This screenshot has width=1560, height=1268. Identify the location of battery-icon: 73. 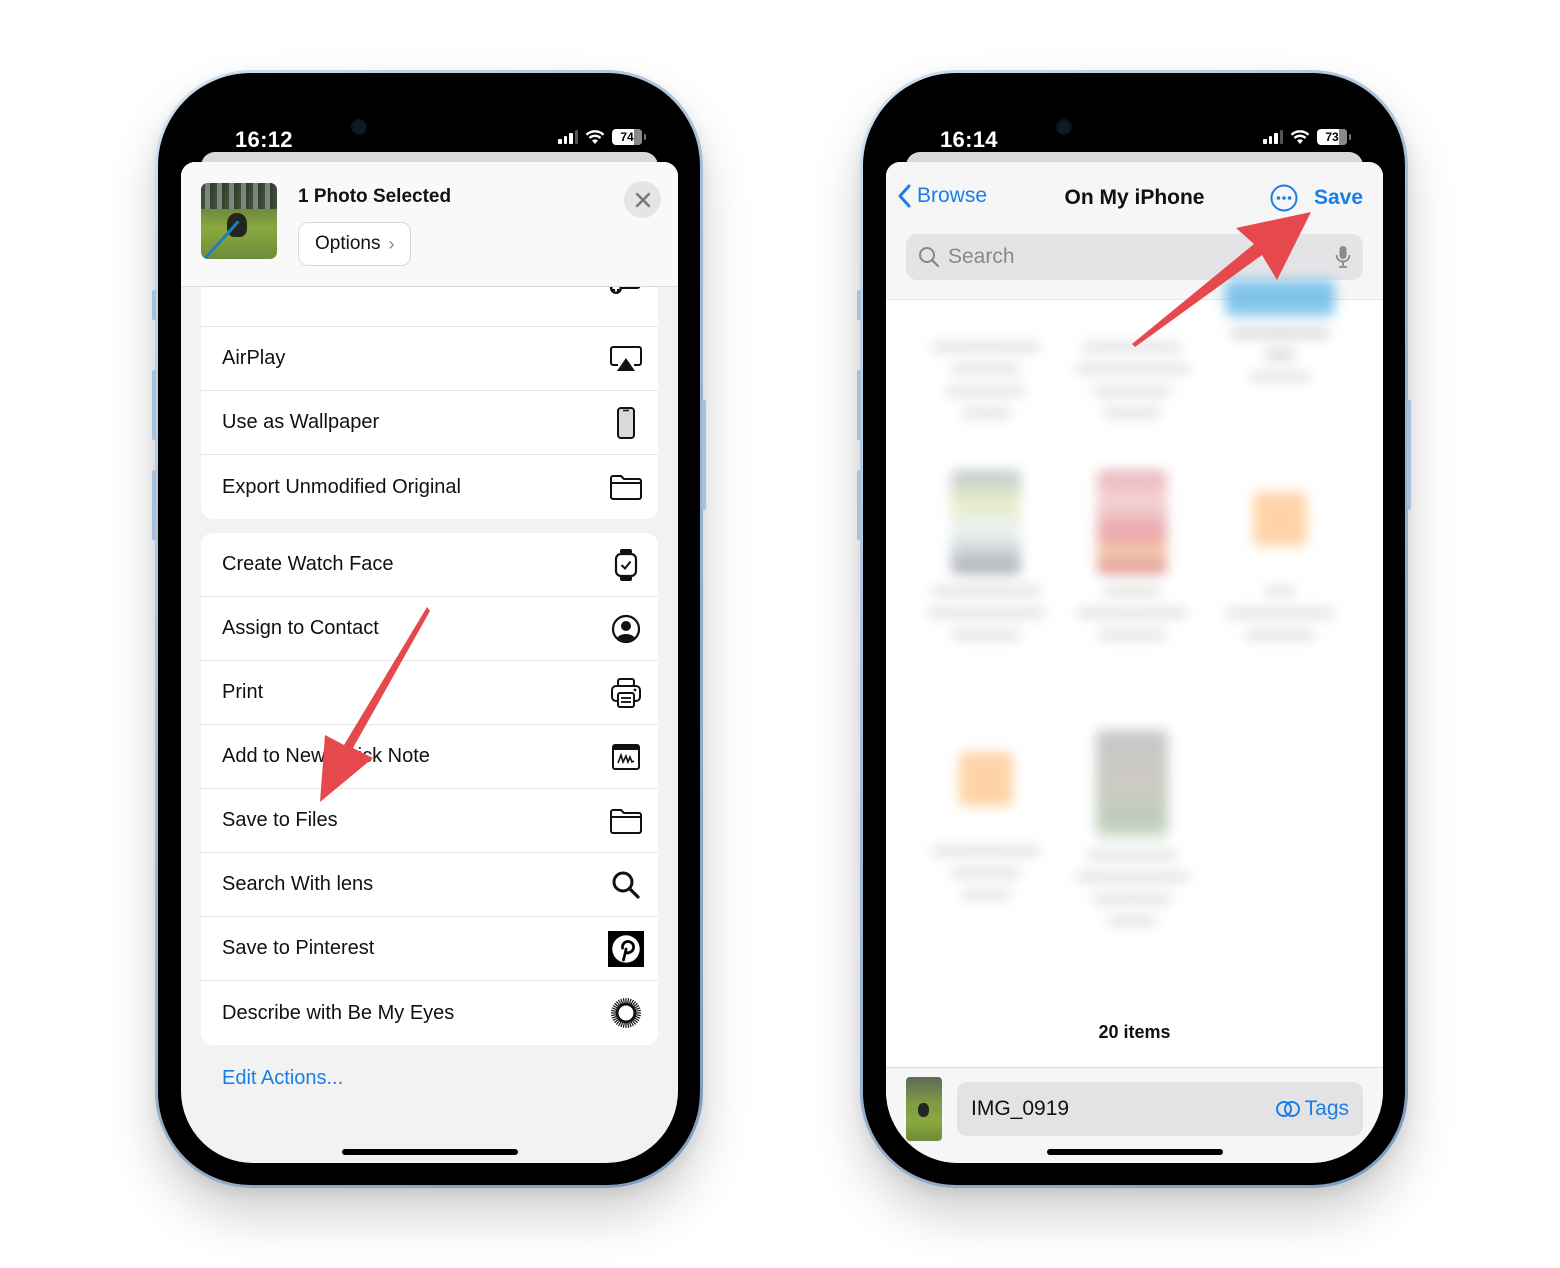
(1334, 137).